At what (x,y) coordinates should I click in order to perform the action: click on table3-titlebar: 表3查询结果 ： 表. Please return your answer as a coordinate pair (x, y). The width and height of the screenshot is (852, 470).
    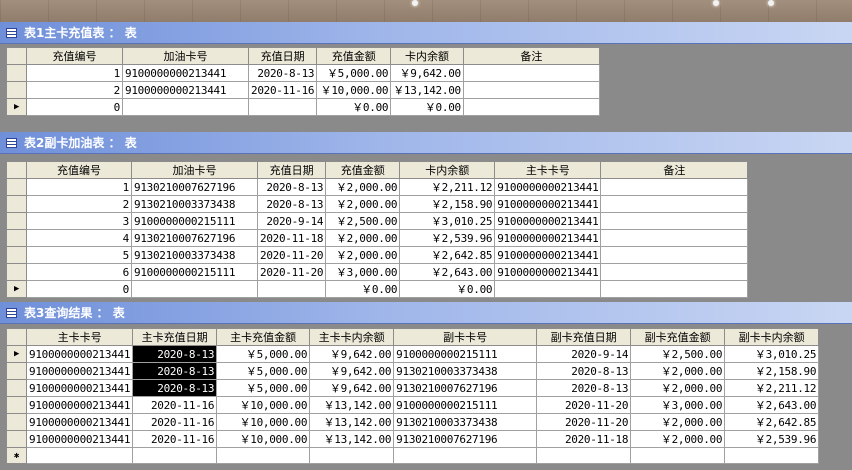
    Looking at the image, I should click on (426, 313).